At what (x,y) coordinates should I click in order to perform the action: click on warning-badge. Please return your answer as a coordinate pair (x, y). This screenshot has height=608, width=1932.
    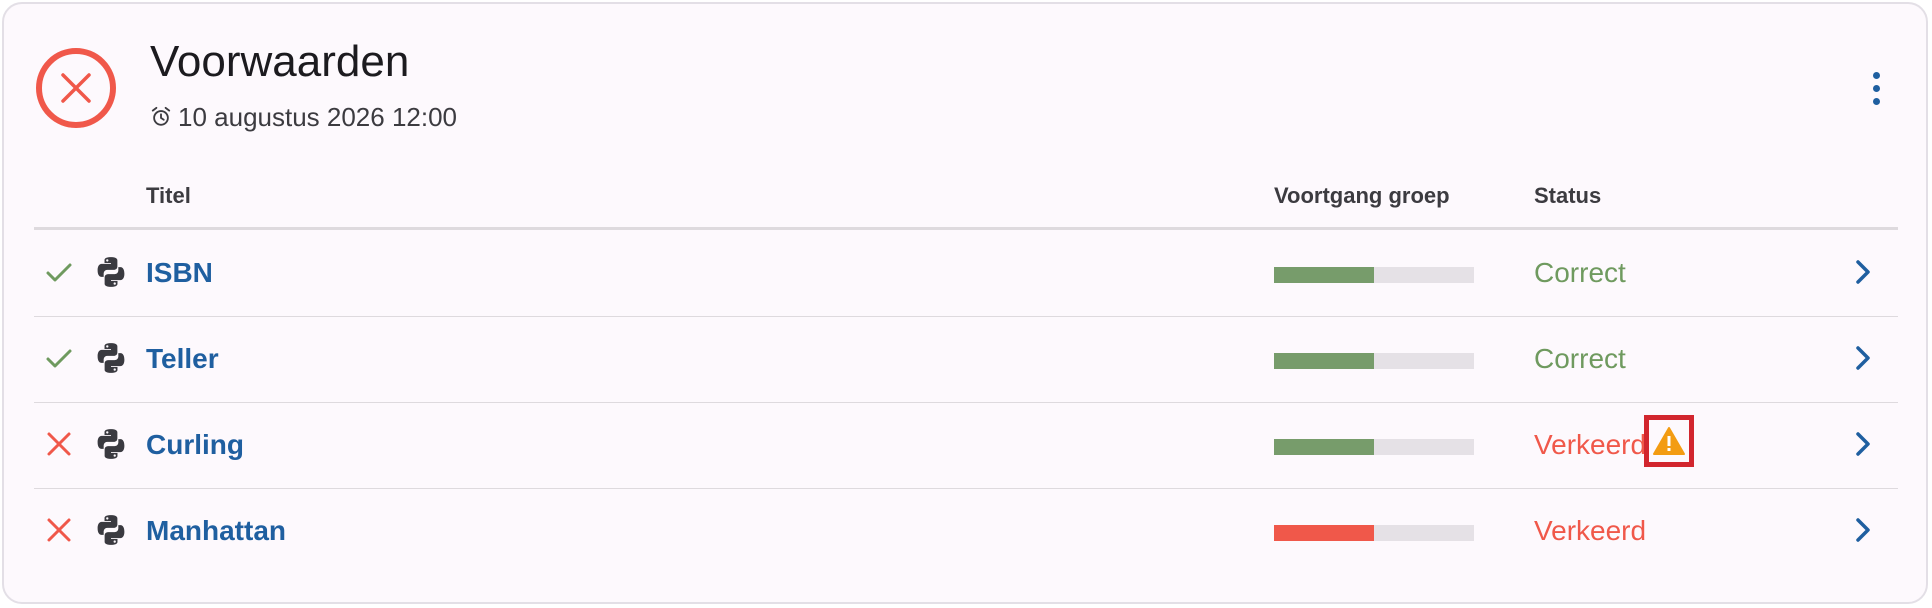
    Looking at the image, I should click on (1669, 441).